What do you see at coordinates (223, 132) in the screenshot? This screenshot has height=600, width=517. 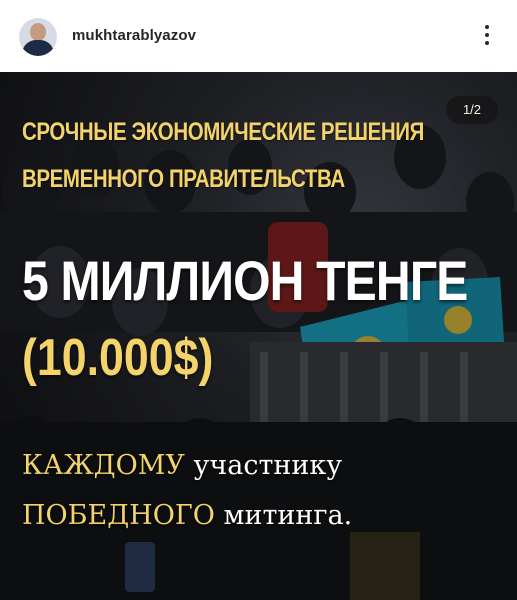 I see `headline-line-1: СРОЧНЫЕ ЭКОНОМИЧЕСКИЕ РЕШЕНИЯ` at bounding box center [223, 132].